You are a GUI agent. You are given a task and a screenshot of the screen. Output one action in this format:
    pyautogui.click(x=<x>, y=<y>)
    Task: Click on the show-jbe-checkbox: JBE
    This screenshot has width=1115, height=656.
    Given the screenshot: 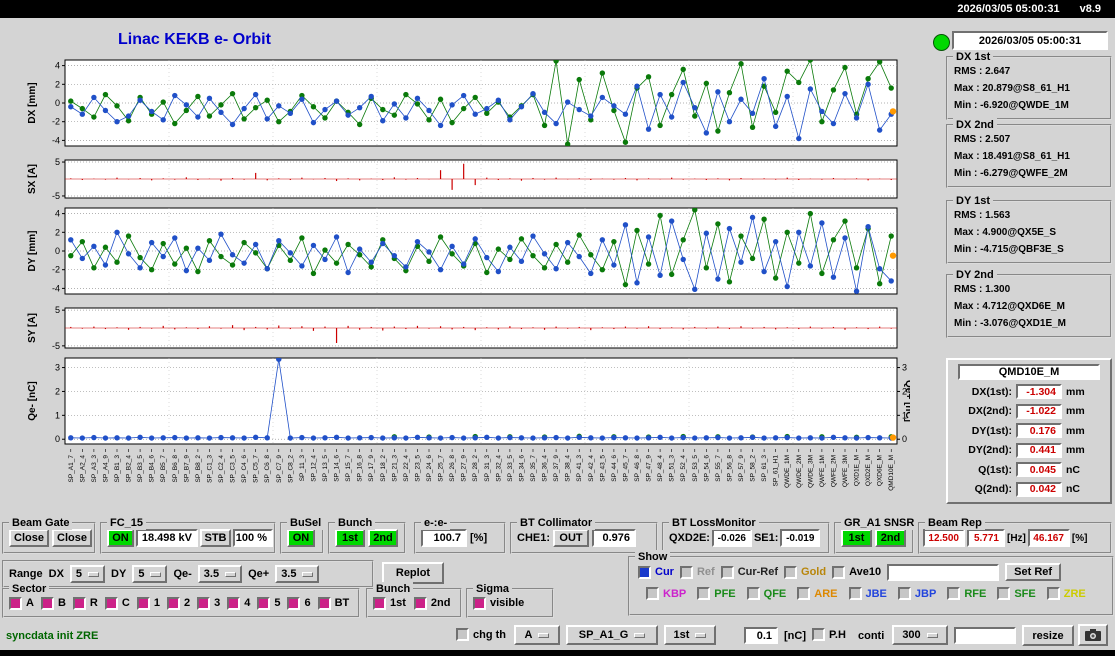 What is the action you would take?
    pyautogui.click(x=867, y=593)
    